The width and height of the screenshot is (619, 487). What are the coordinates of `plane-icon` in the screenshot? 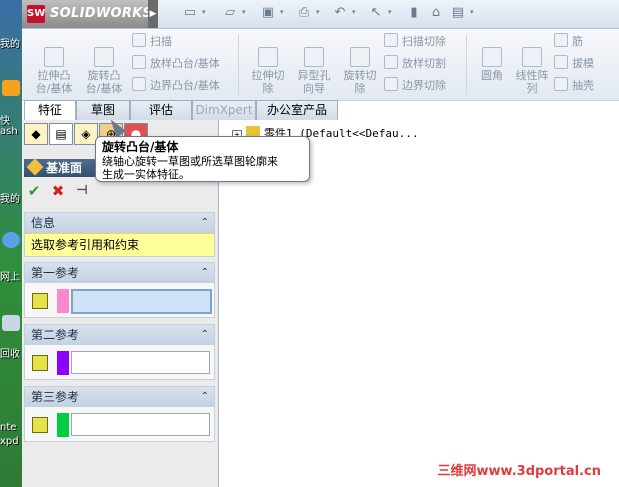 It's located at (35, 167).